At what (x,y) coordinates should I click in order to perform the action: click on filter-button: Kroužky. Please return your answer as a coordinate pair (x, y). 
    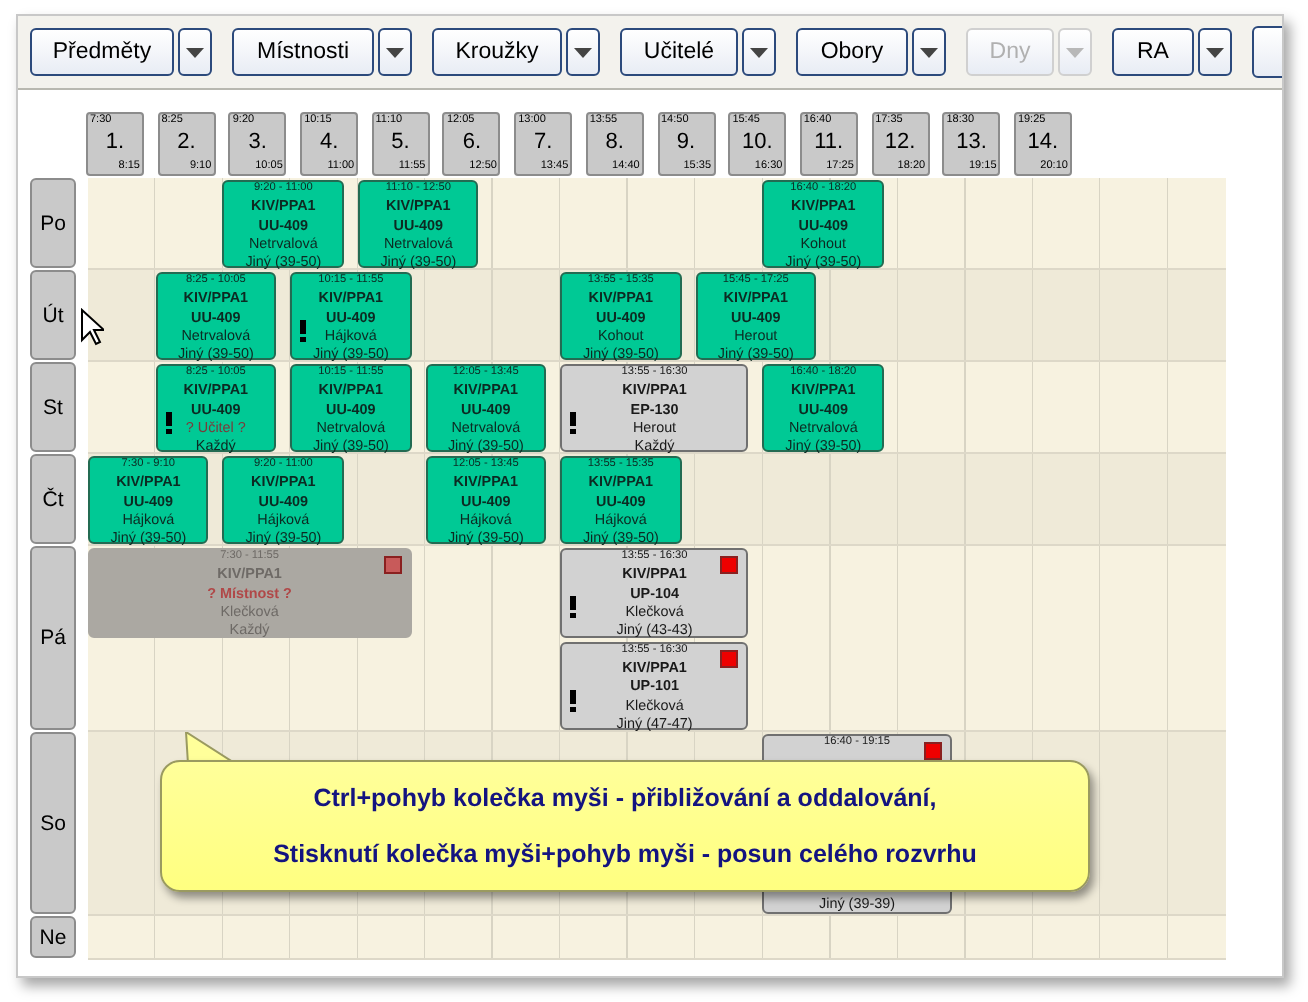
    Looking at the image, I should click on (497, 52).